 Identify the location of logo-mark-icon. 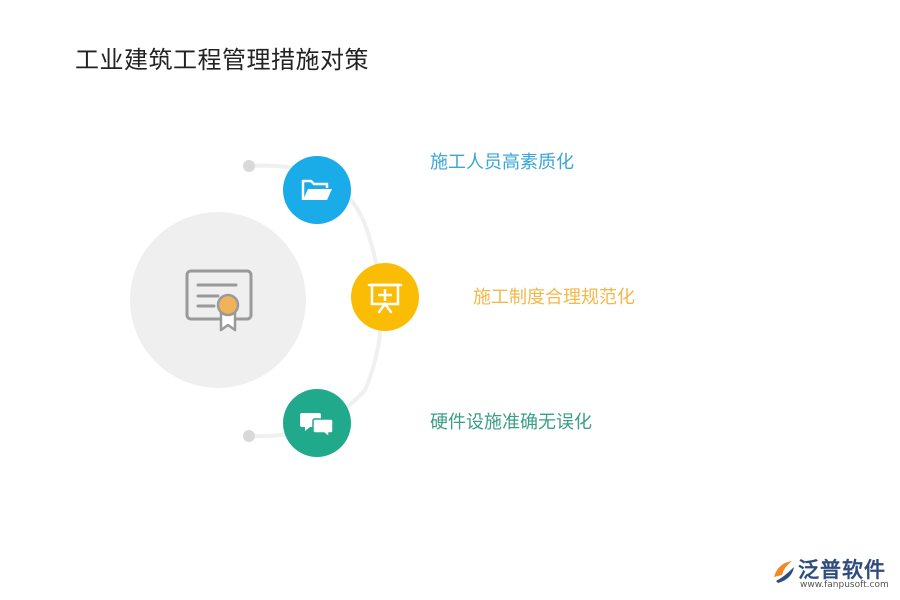
(784, 572).